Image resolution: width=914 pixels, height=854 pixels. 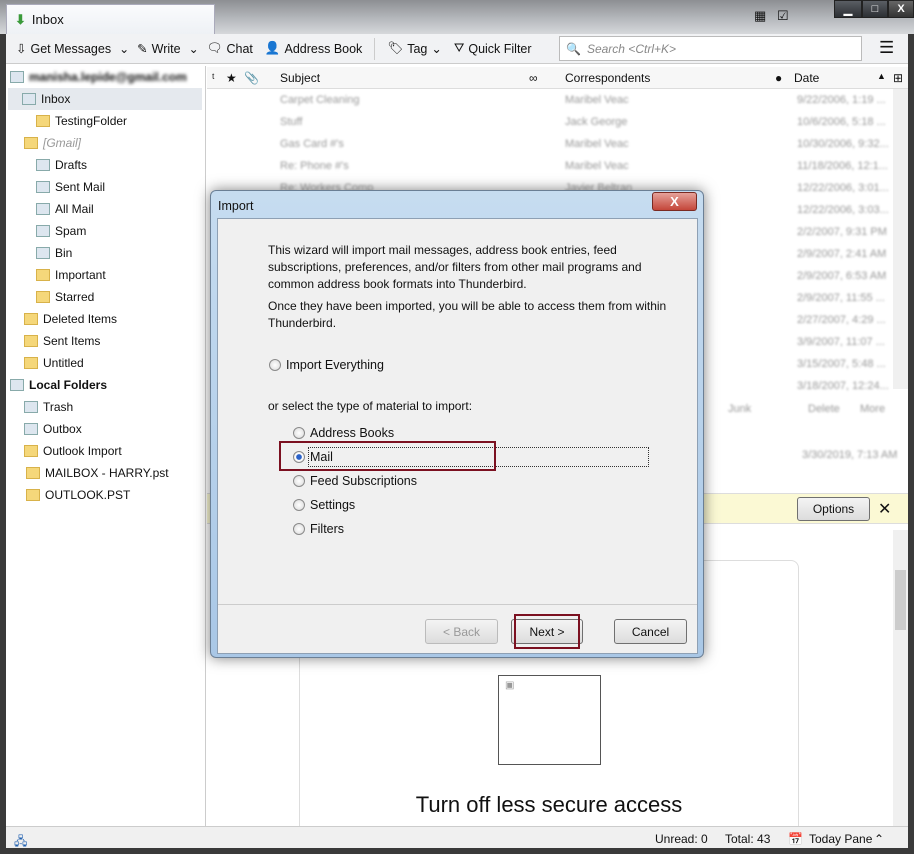 I want to click on close-icon: ✕, so click(x=884, y=509).